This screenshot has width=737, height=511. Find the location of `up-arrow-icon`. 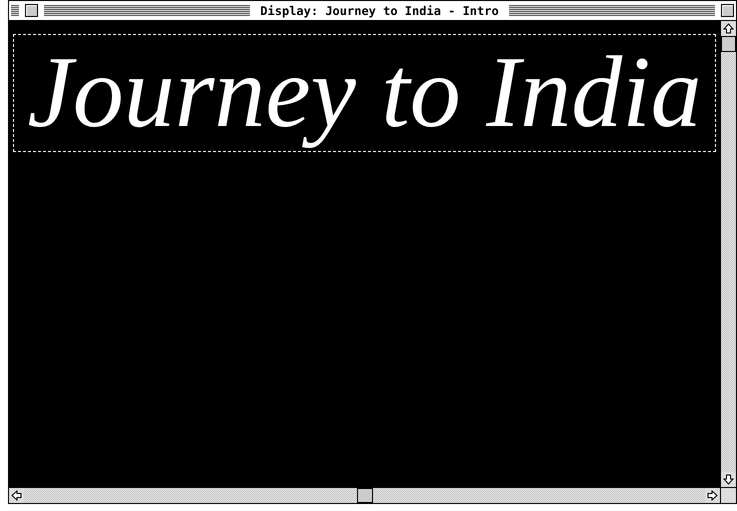

up-arrow-icon is located at coordinates (728, 28).